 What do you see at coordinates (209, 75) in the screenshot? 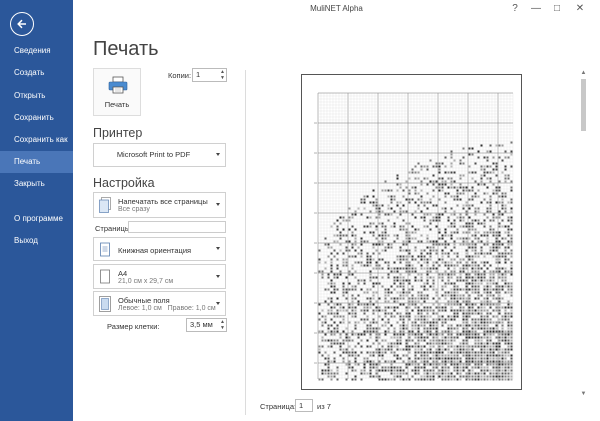
I see `copies-stepper: 1 ▲ ▼` at bounding box center [209, 75].